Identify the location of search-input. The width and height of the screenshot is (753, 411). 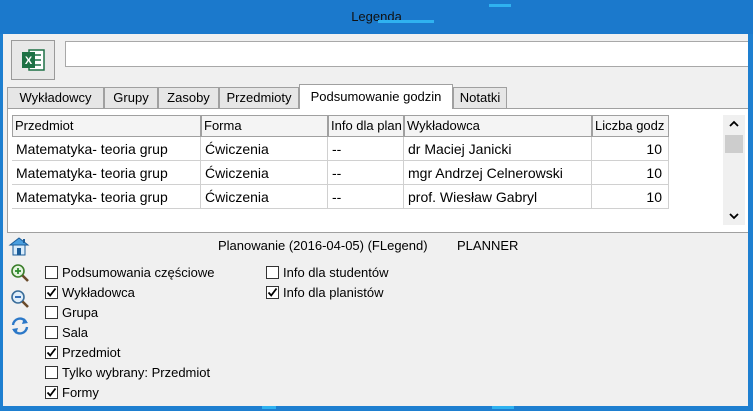
(406, 54).